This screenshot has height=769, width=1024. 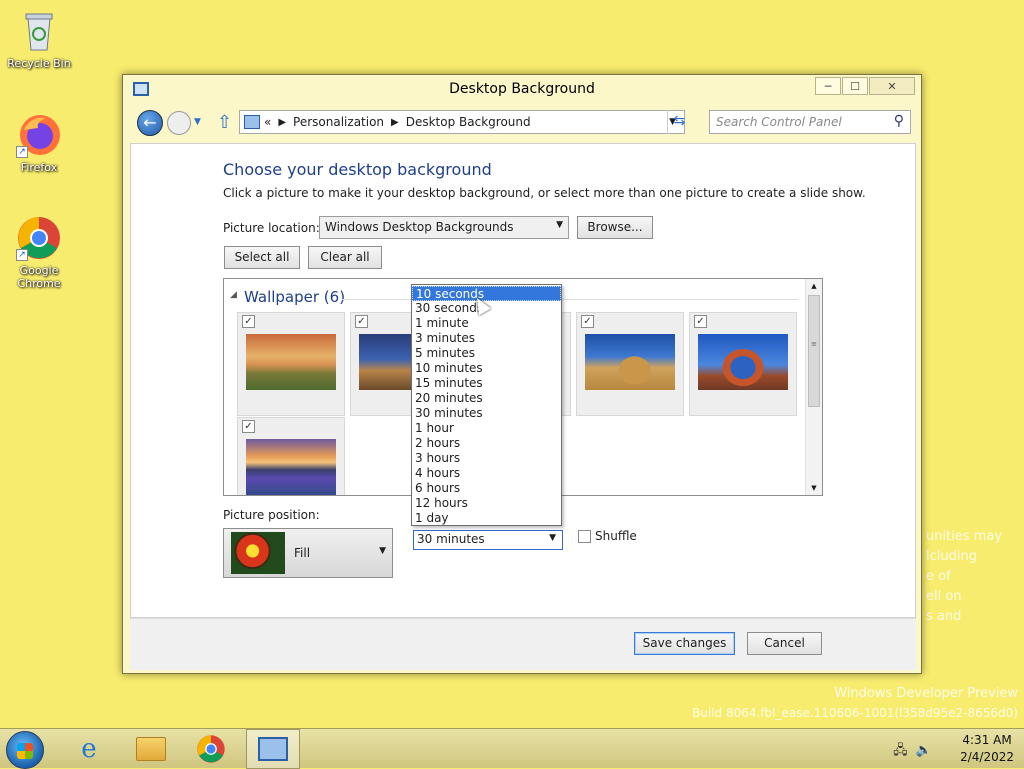 I want to click on clear-all-button: Clear all, so click(x=345, y=257).